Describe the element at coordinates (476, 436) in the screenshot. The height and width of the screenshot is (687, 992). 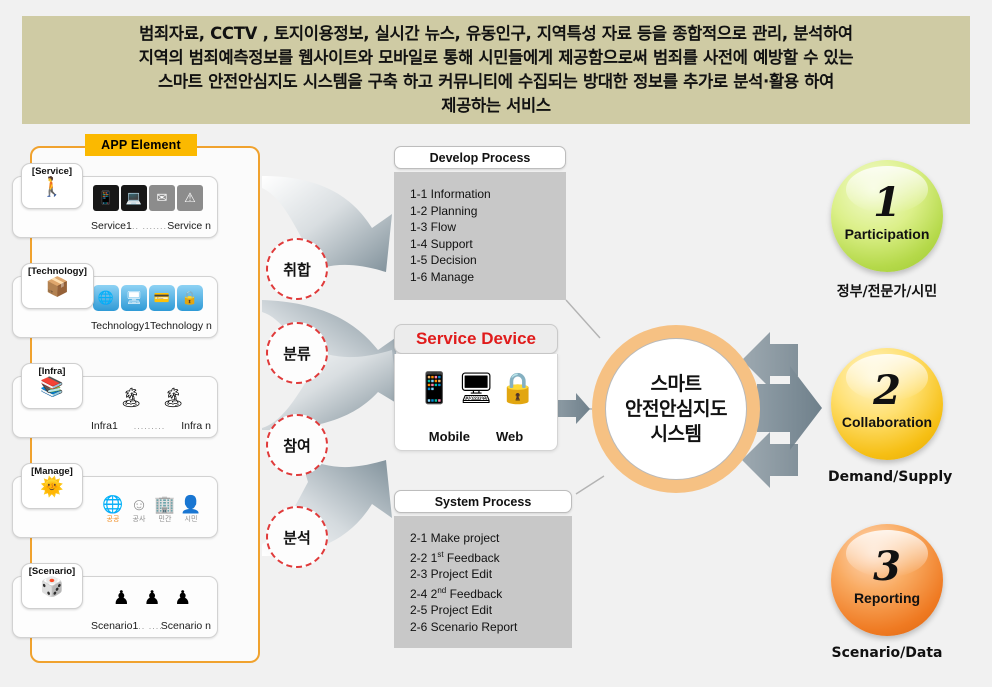
I see `service-device-captions: Mobile Web` at that location.